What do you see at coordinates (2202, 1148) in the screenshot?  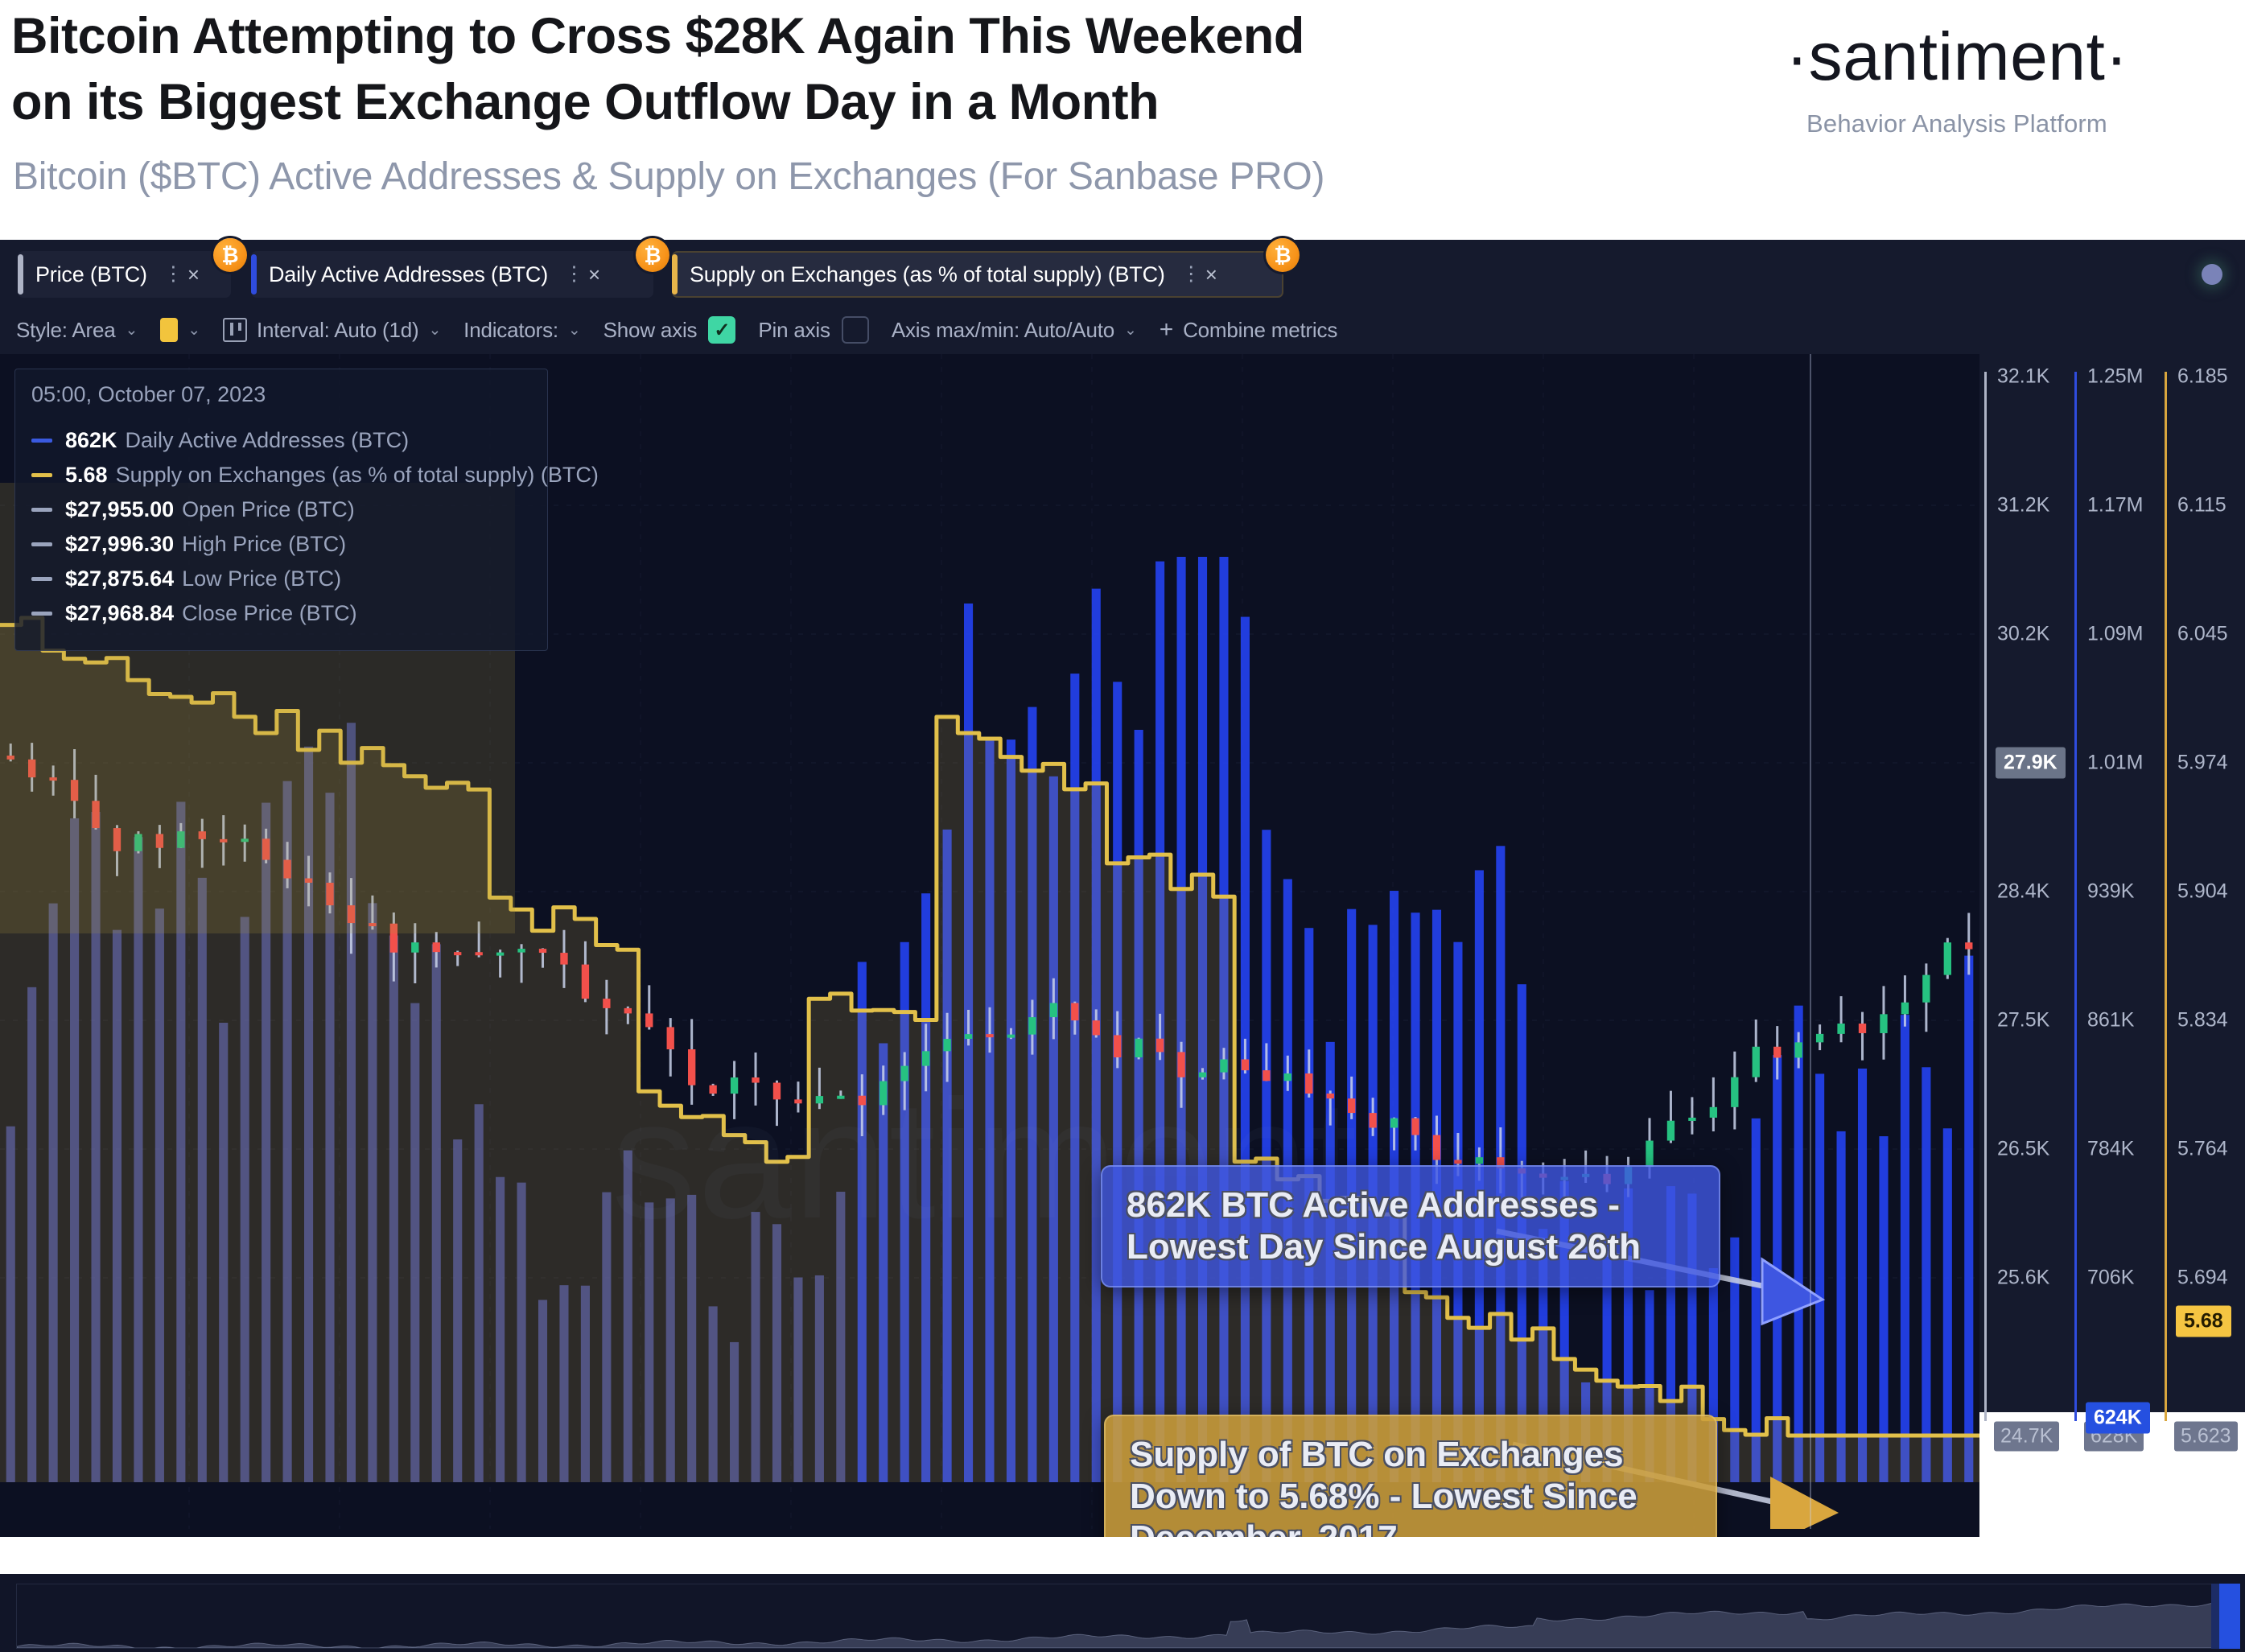 I see `y-axis-tick-label: 5.764` at bounding box center [2202, 1148].